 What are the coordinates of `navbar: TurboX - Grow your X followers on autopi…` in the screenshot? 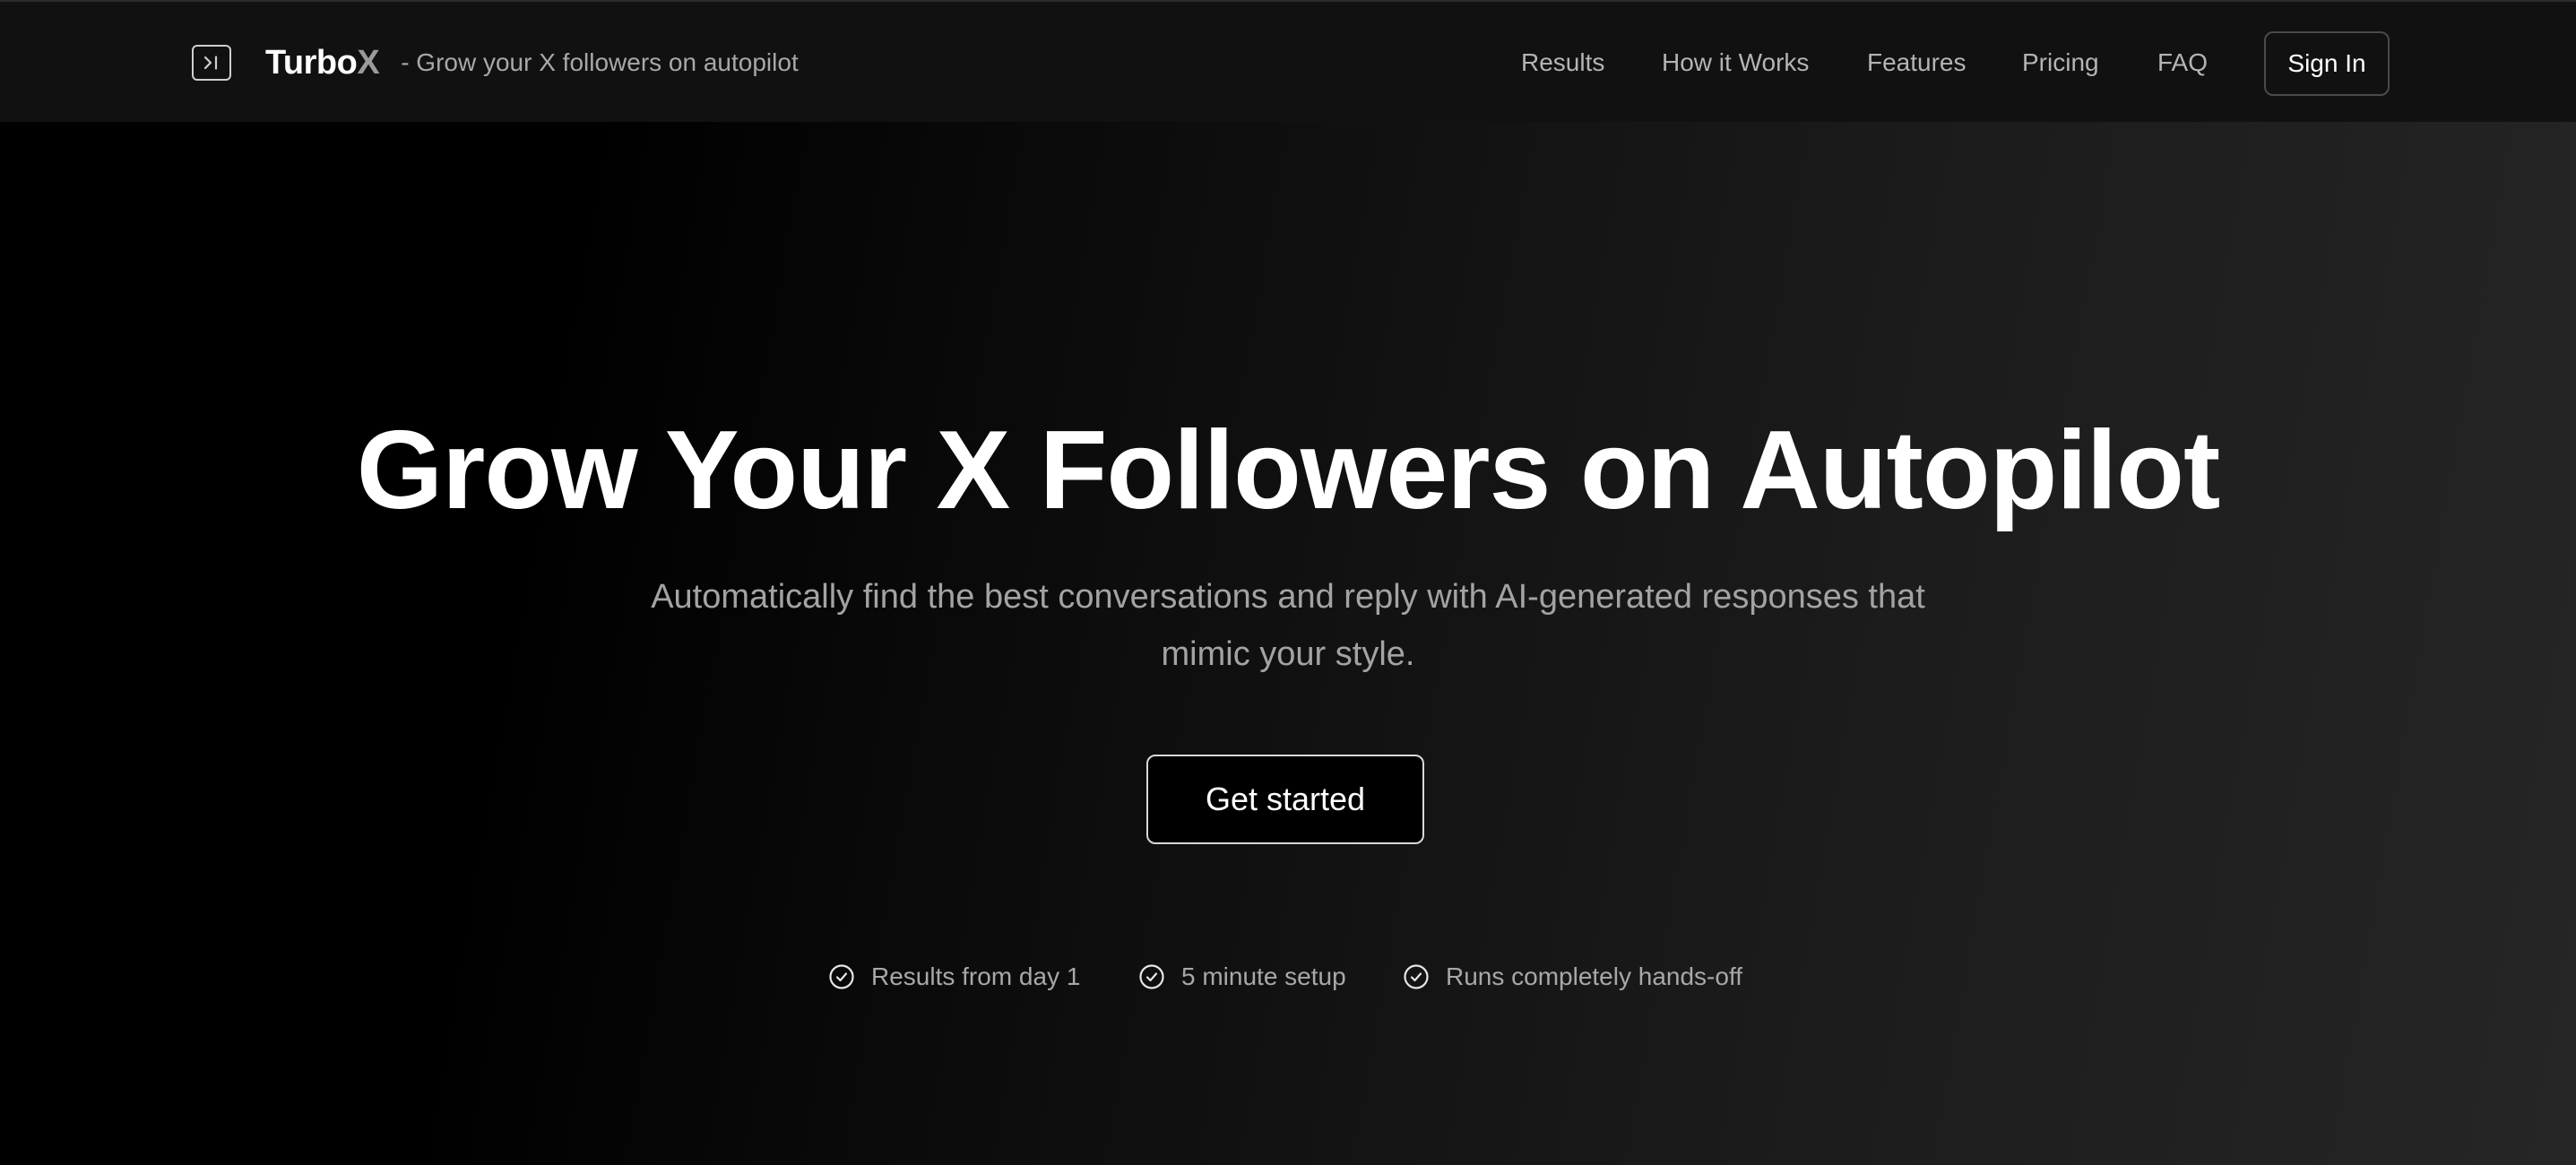 It's located at (1288, 61).